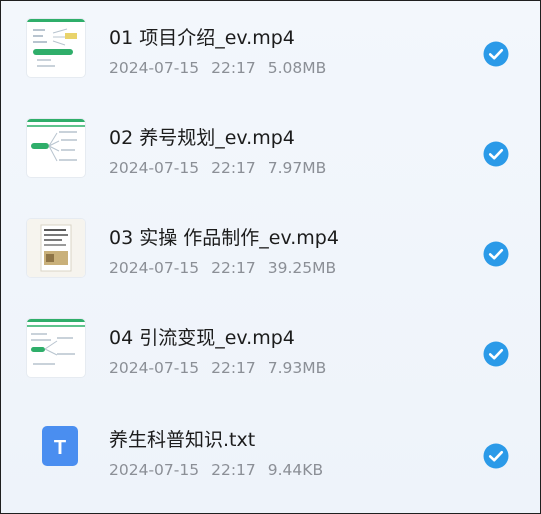 This screenshot has height=514, width=541. Describe the element at coordinates (297, 168) in the screenshot. I see `file-size: 7.97MB` at that location.